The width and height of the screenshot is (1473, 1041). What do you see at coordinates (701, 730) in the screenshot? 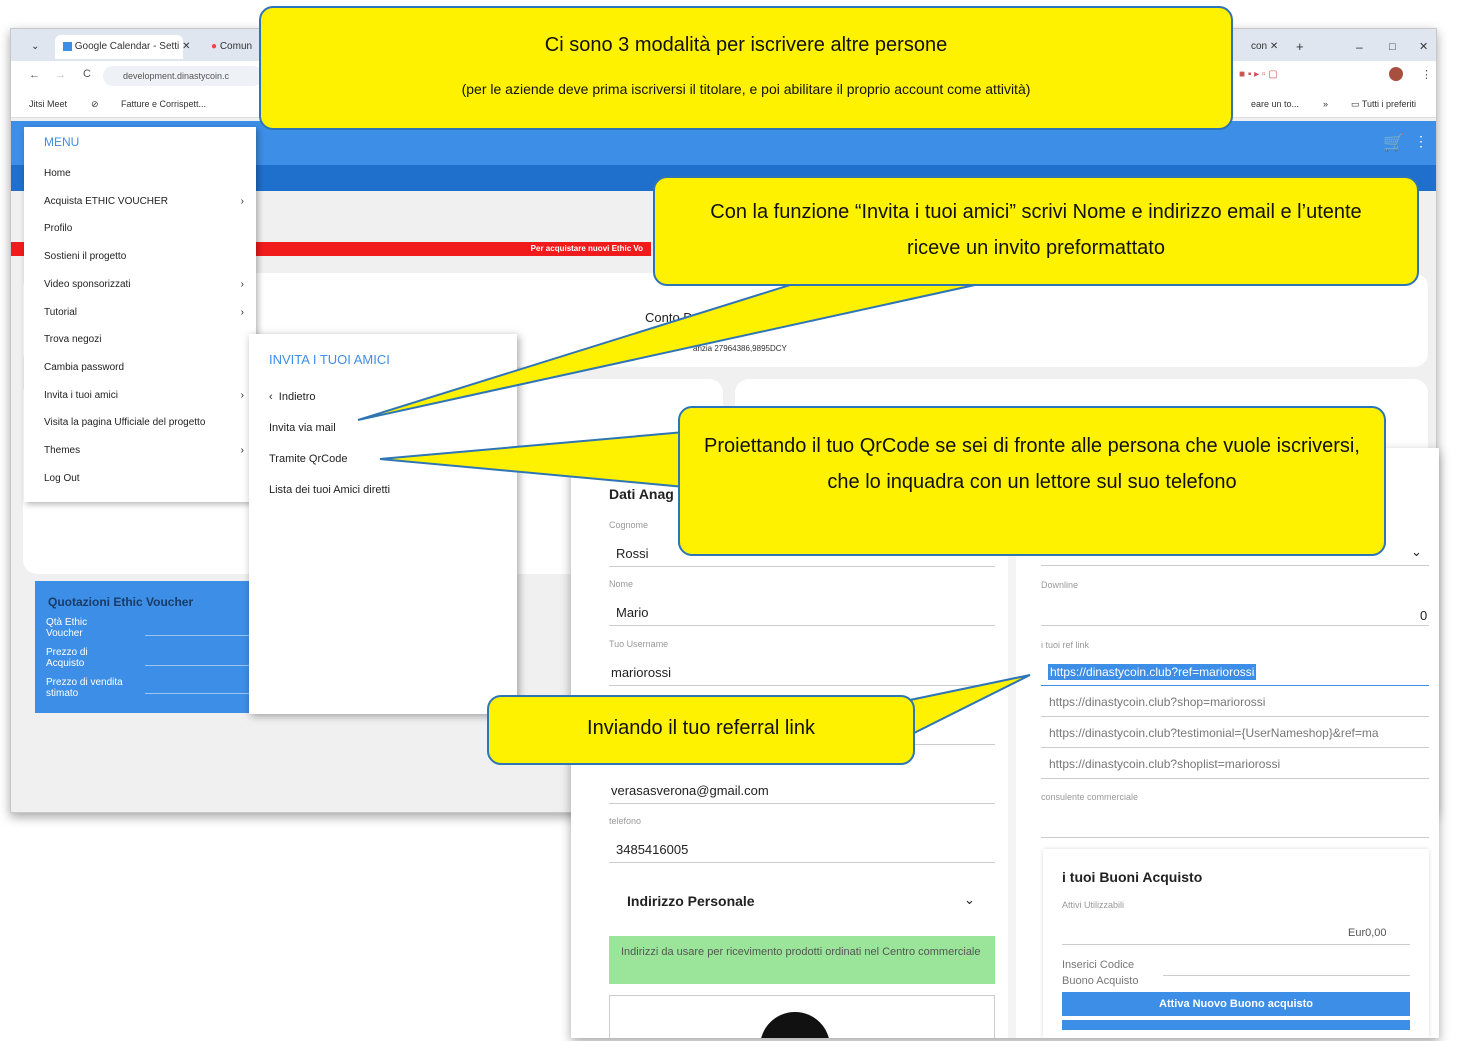
I see `callout-referral: Inviando il tuo referral link` at bounding box center [701, 730].